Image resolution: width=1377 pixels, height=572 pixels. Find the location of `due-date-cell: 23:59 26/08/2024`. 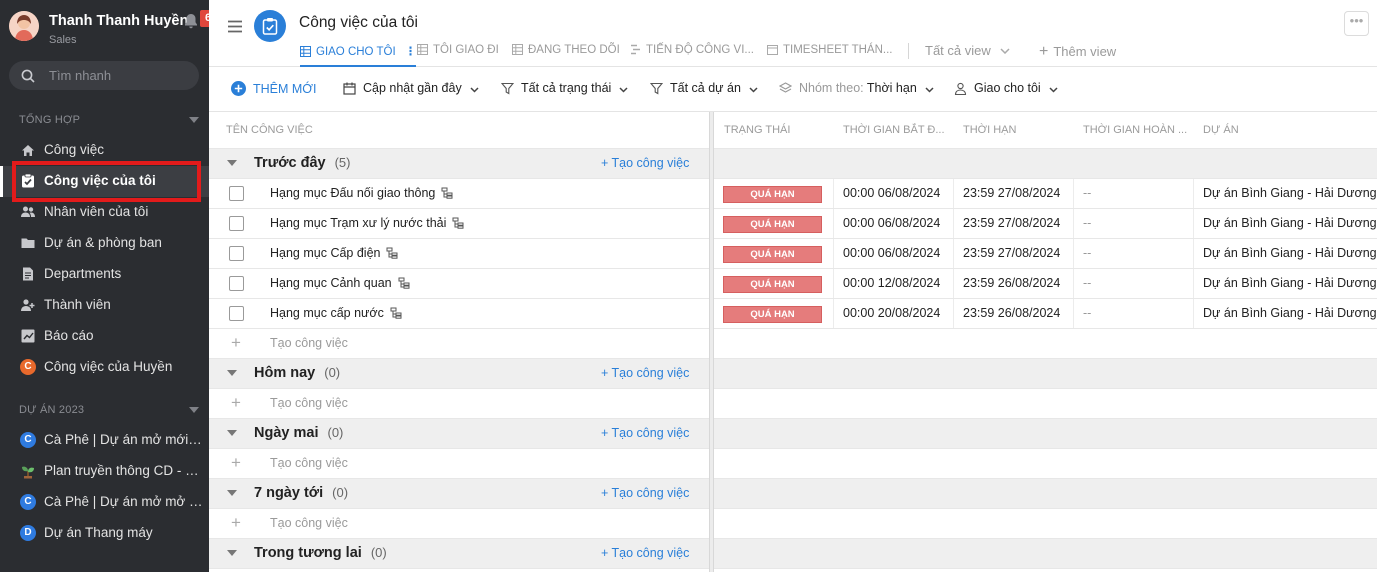

due-date-cell: 23:59 26/08/2024 is located at coordinates (1012, 283).